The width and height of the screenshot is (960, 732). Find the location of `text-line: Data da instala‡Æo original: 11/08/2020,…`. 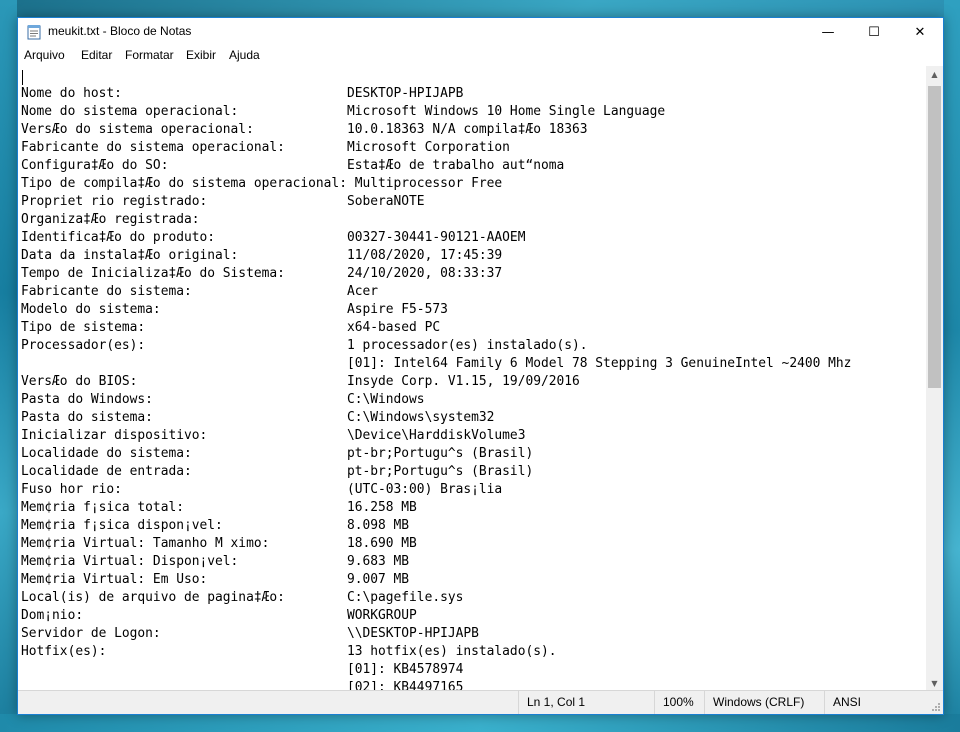

text-line: Data da instala‡Æo original: 11/08/2020,… is located at coordinates (262, 255).